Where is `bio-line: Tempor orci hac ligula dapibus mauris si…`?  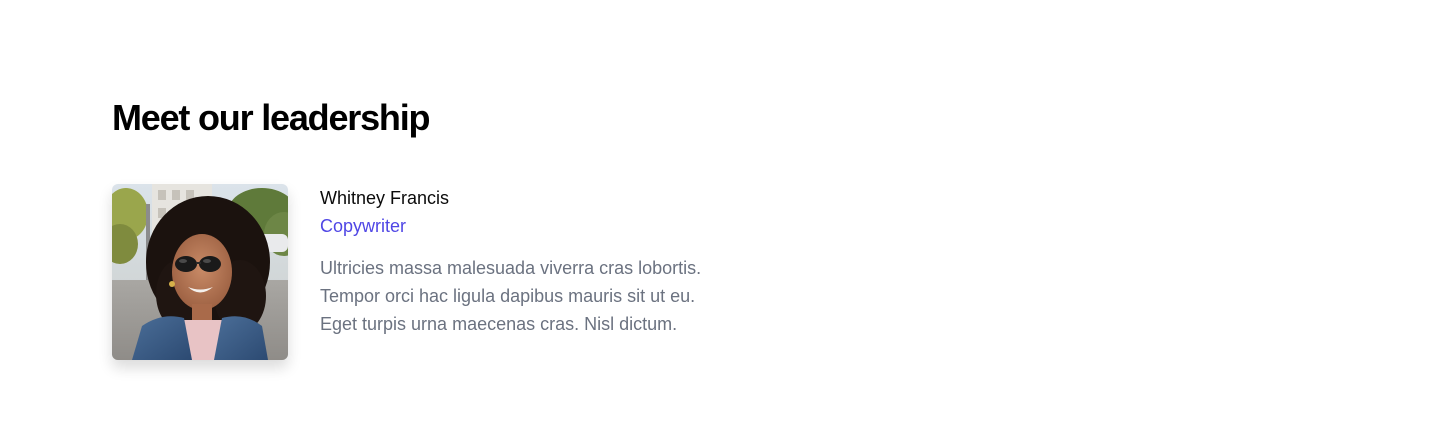
bio-line: Tempor orci hac ligula dapibus mauris si… is located at coordinates (508, 296).